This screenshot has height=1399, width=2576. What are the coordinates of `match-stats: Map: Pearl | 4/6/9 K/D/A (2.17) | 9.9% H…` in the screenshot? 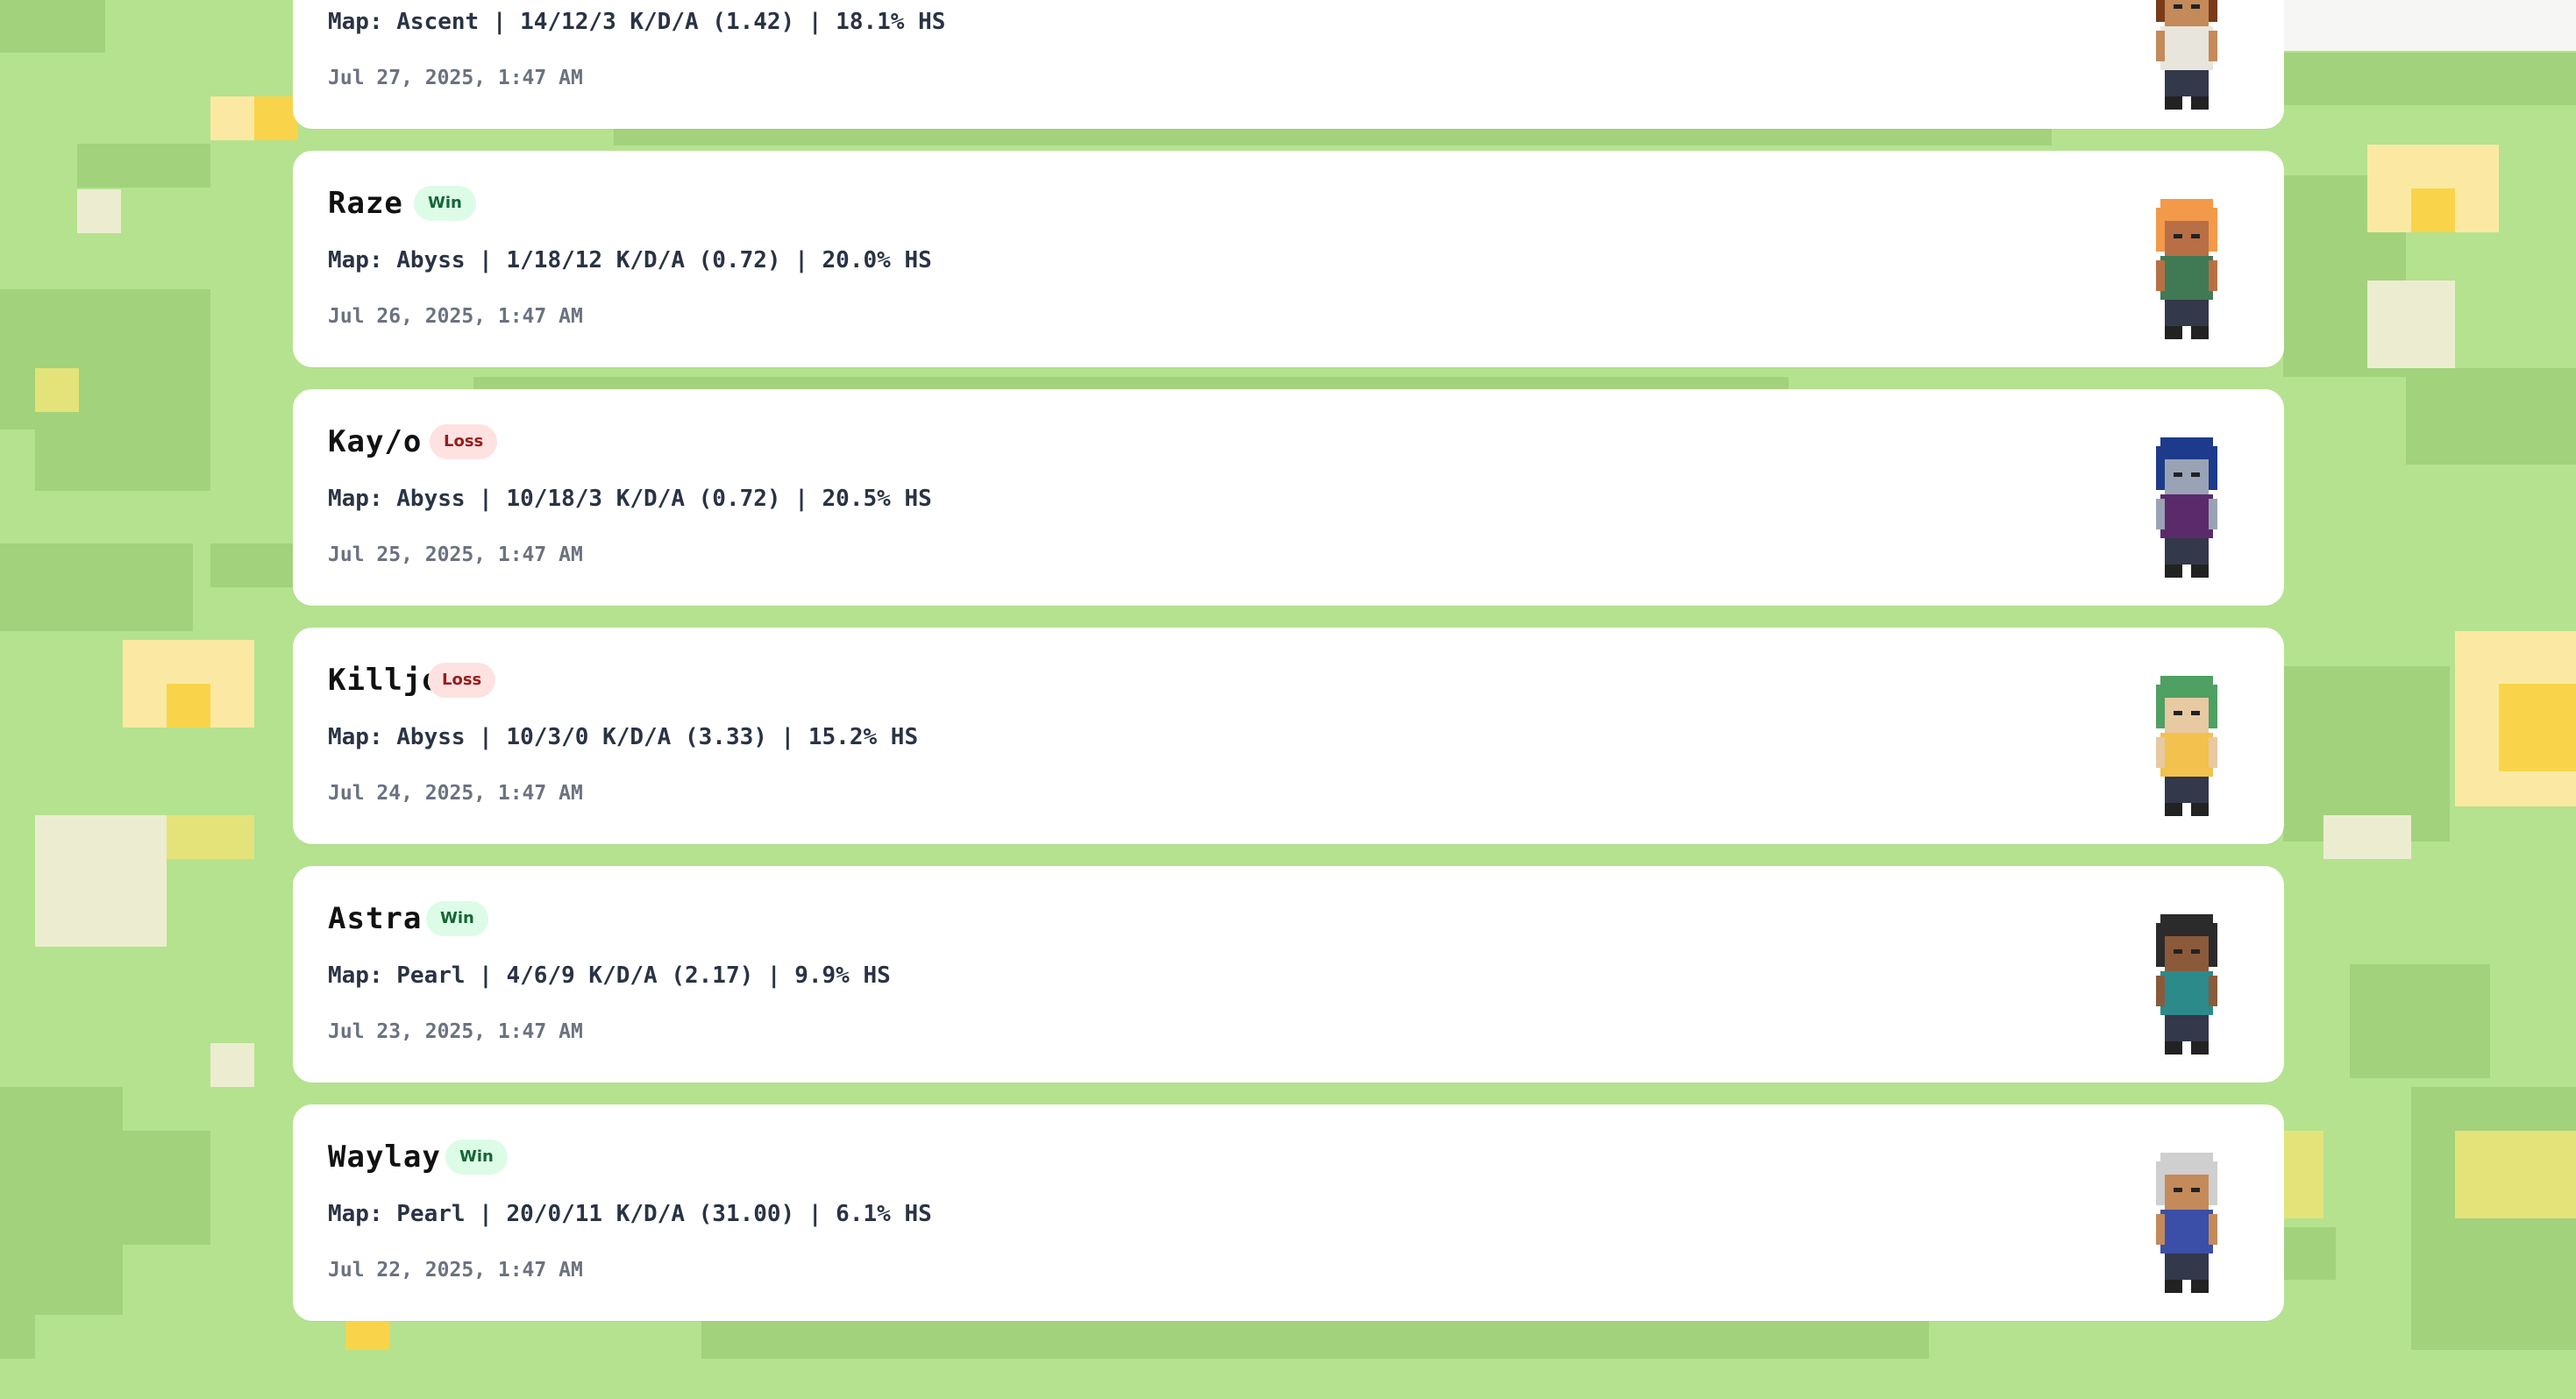 It's located at (609, 975).